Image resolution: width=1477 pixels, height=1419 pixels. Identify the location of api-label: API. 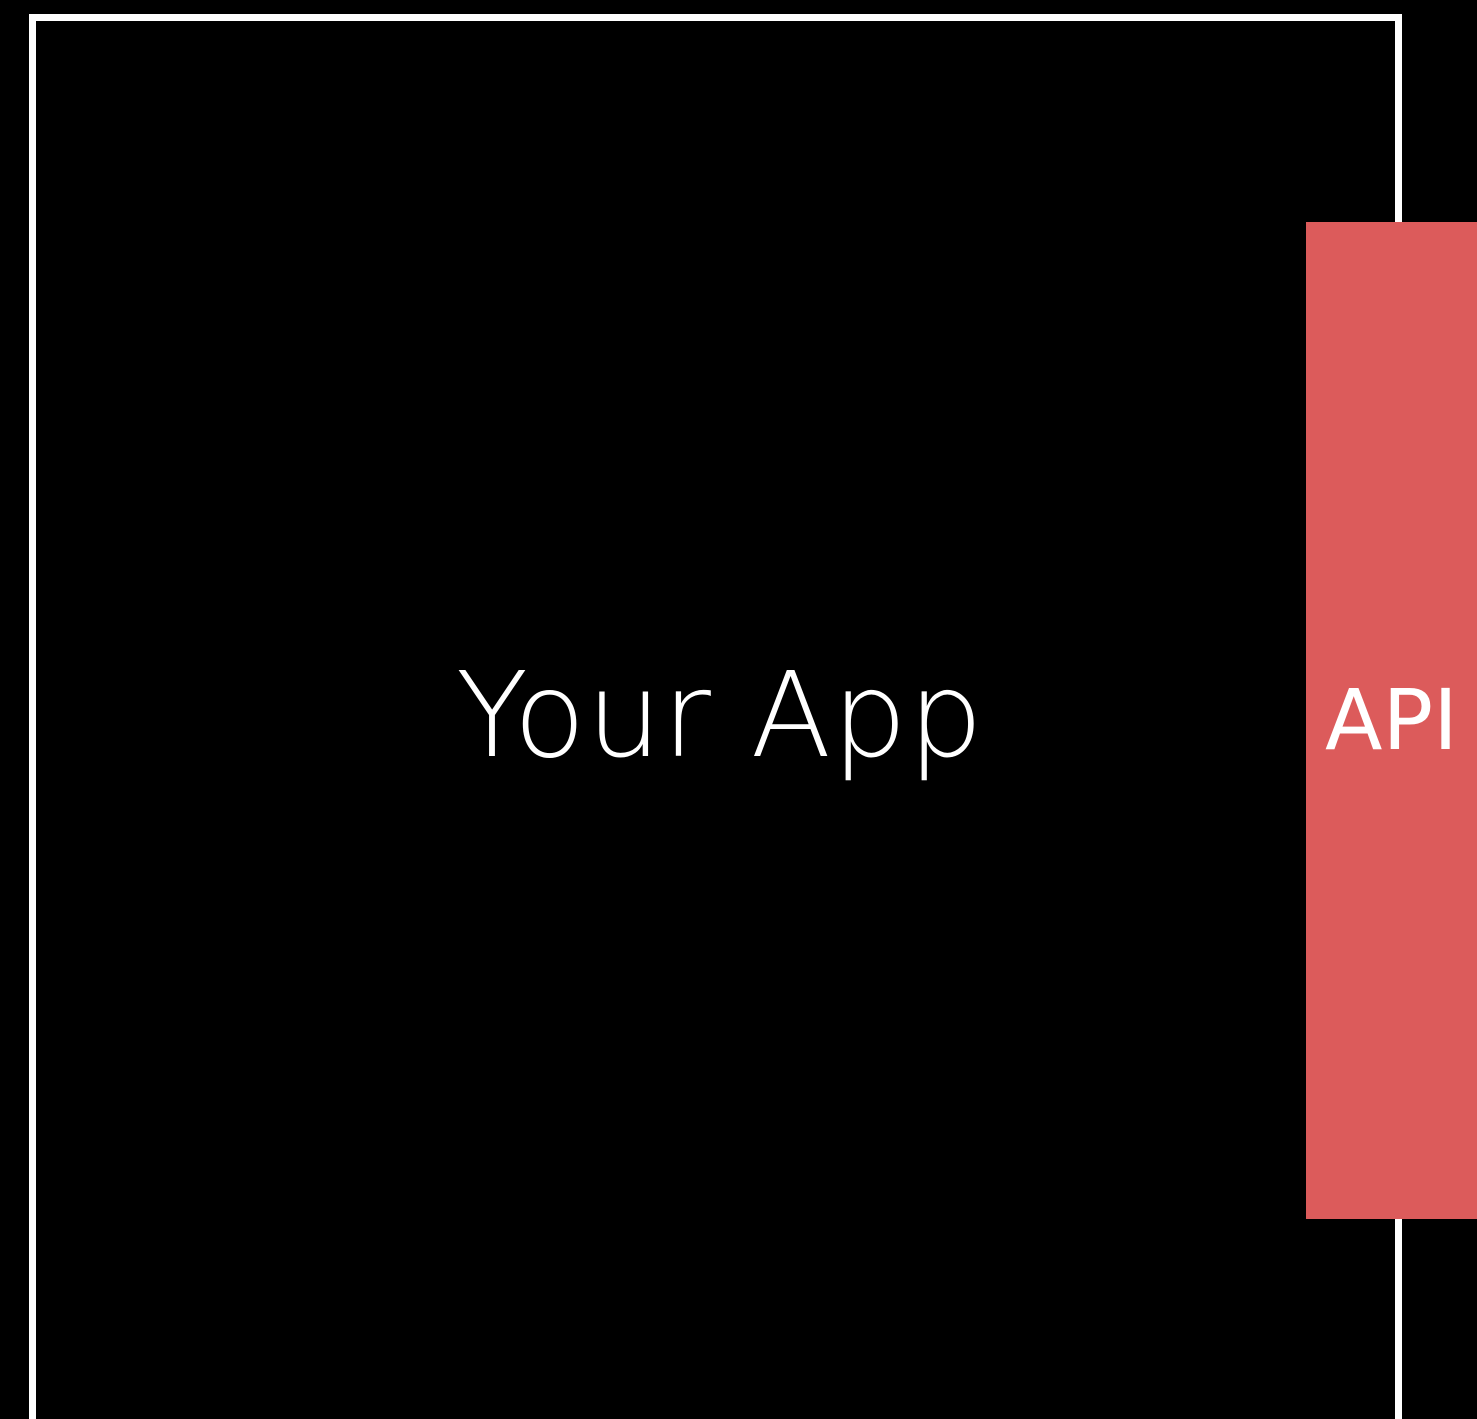
(1391, 720).